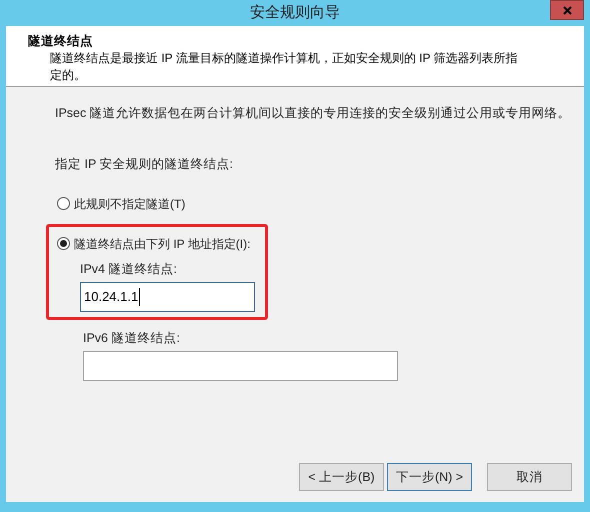 The image size is (590, 512). I want to click on page-description: 隧道终结点是最接近 IP 流量目标的隧道操作计算机，正如安全规则的 IP 筛选器列表所指定的。, so click(284, 67).